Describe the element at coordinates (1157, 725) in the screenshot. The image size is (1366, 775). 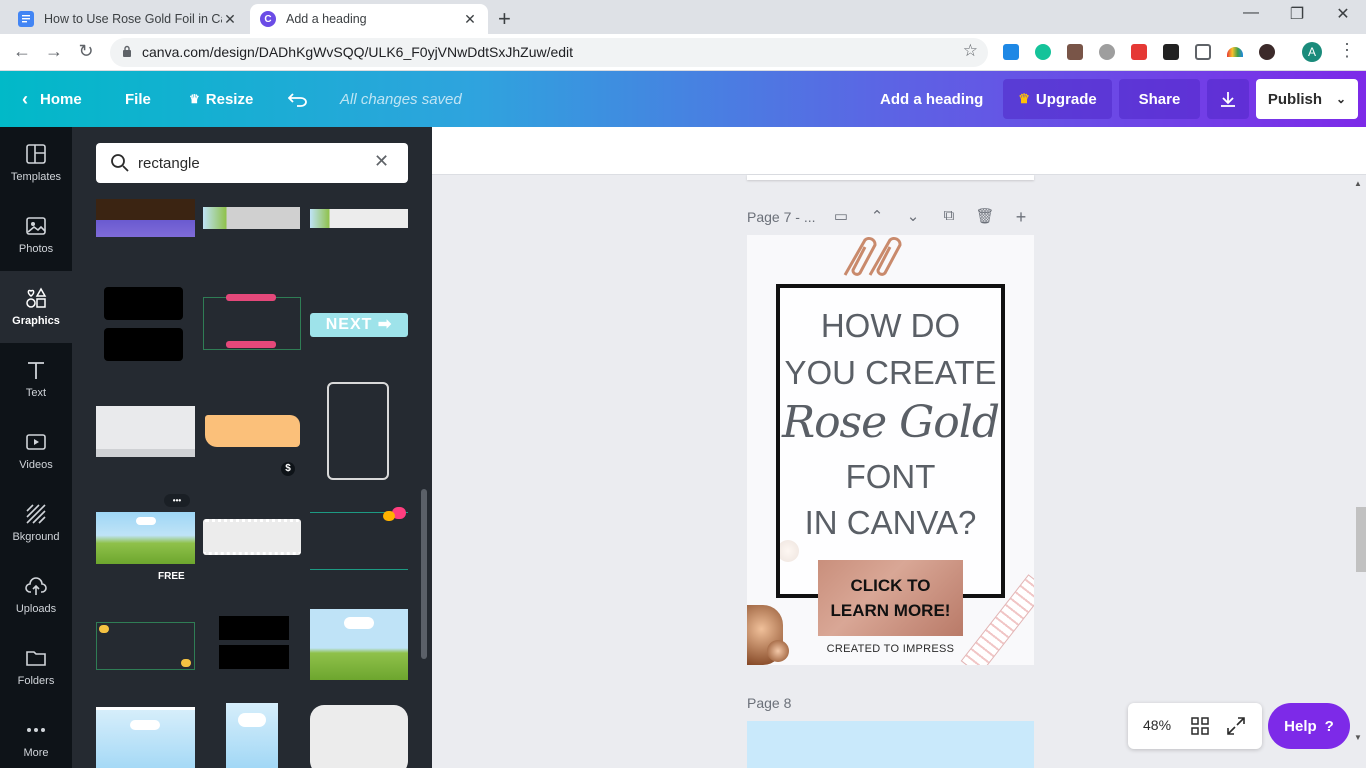
I see `zoom-level: 48%` at that location.